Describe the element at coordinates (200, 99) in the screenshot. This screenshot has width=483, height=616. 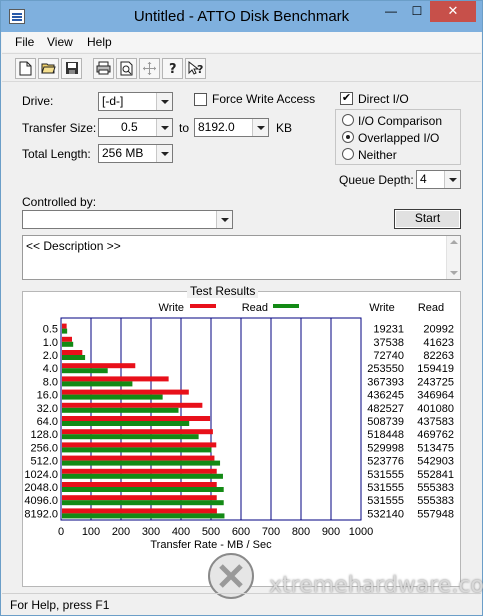
I see `force-write-checkbox` at that location.